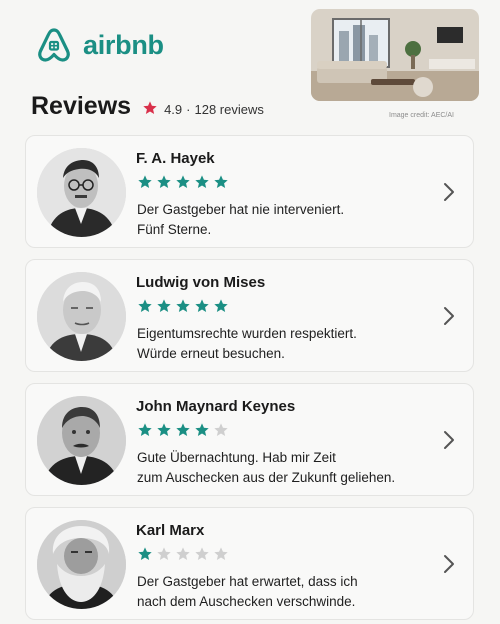 The height and width of the screenshot is (624, 500). I want to click on review-line: Der Gastgeber hat nie interveniert., so click(241, 209).